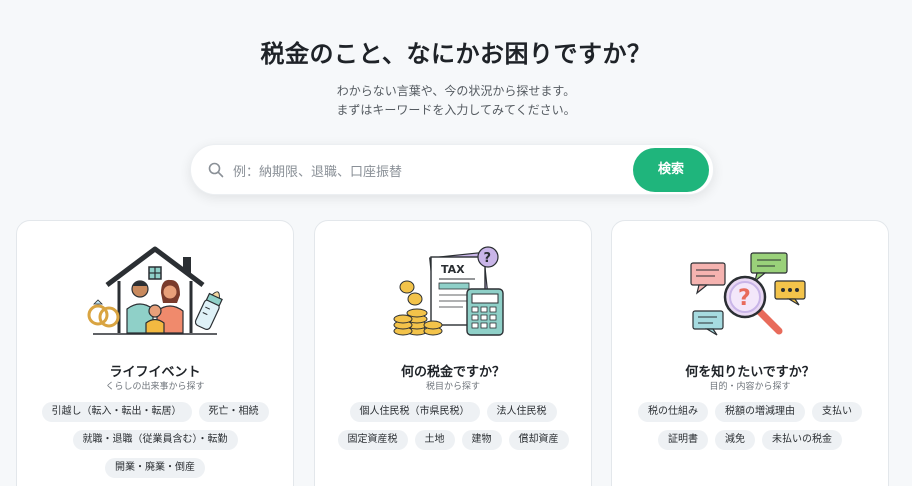 This screenshot has height=486, width=912. Describe the element at coordinates (448, 291) in the screenshot. I see `tax-document-calculator-icon: TAX ?` at that location.